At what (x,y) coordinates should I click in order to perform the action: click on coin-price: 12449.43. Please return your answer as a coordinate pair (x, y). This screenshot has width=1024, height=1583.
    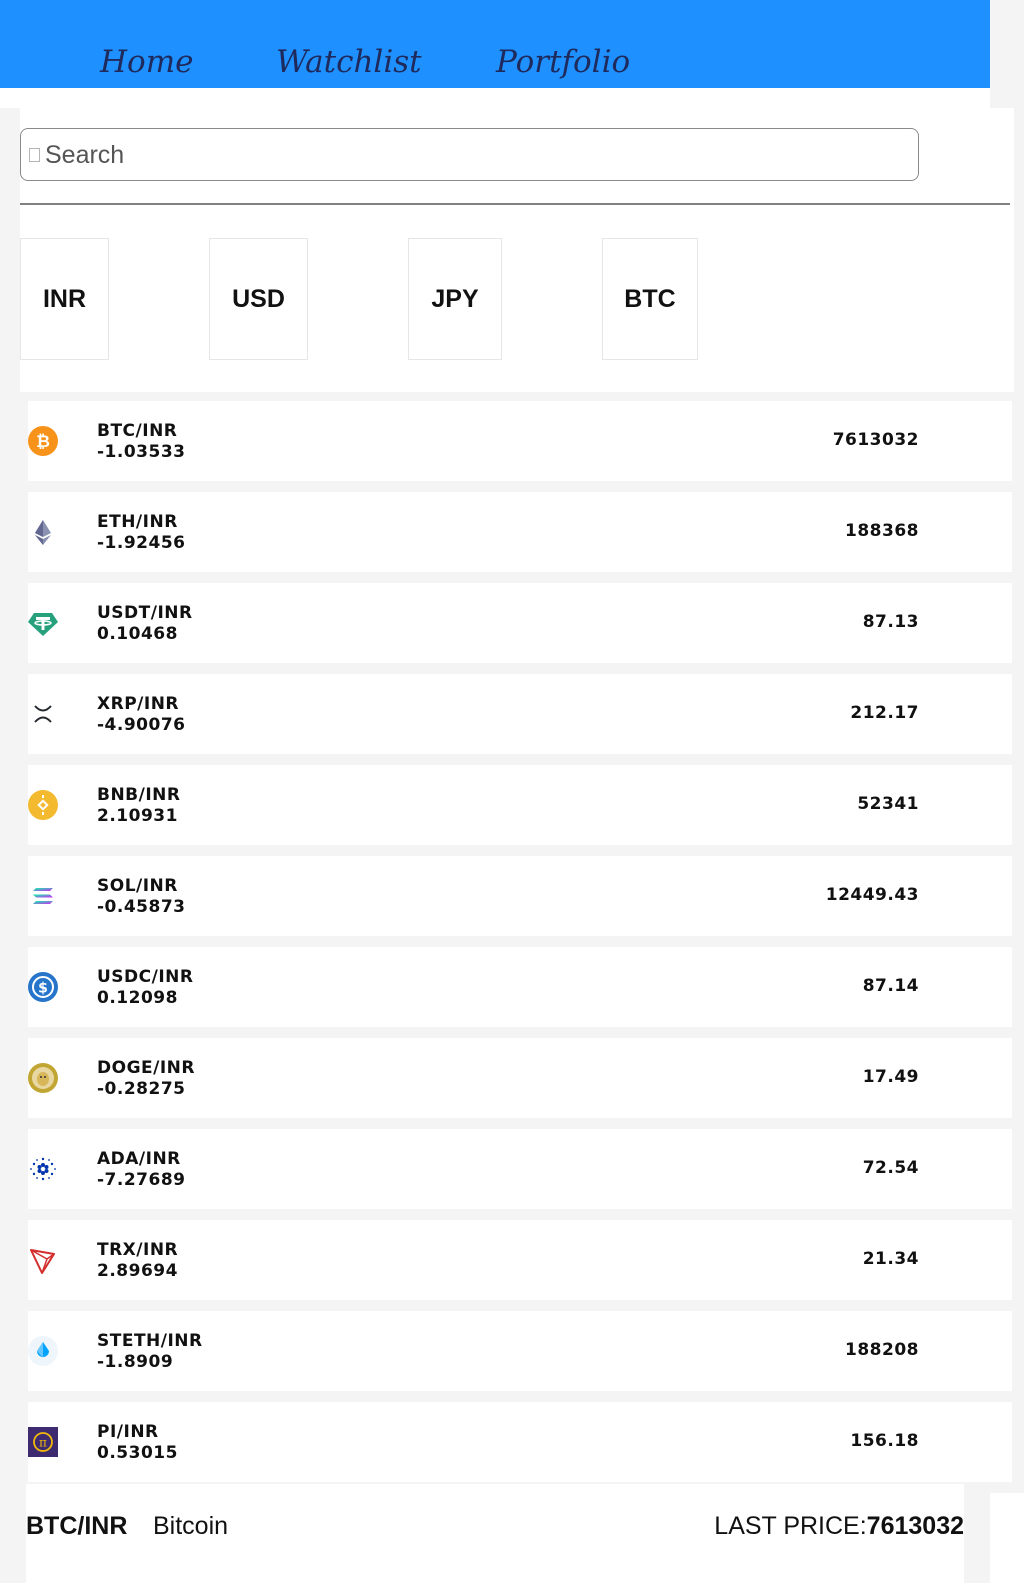
    Looking at the image, I should click on (872, 895).